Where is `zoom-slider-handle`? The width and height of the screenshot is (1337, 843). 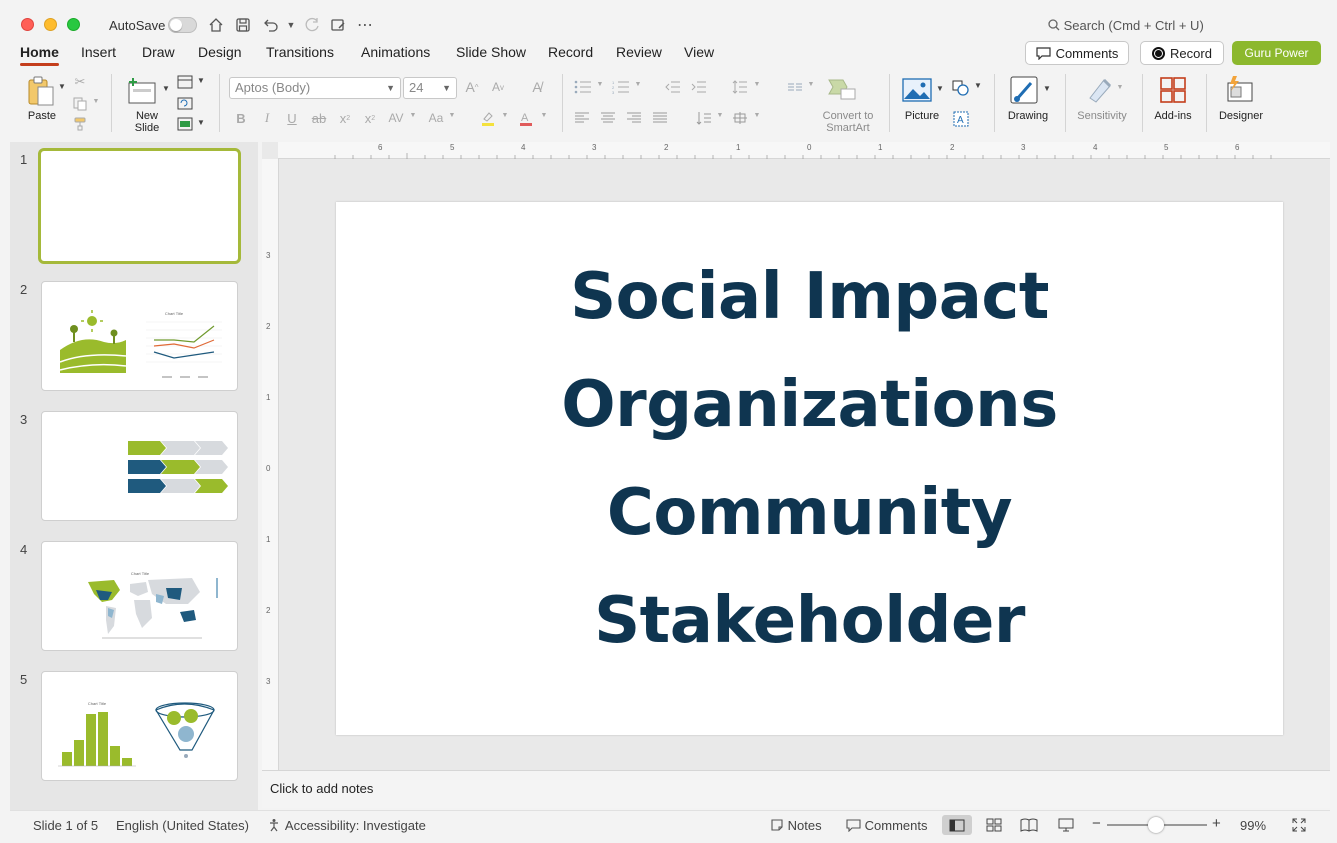 zoom-slider-handle is located at coordinates (1156, 825).